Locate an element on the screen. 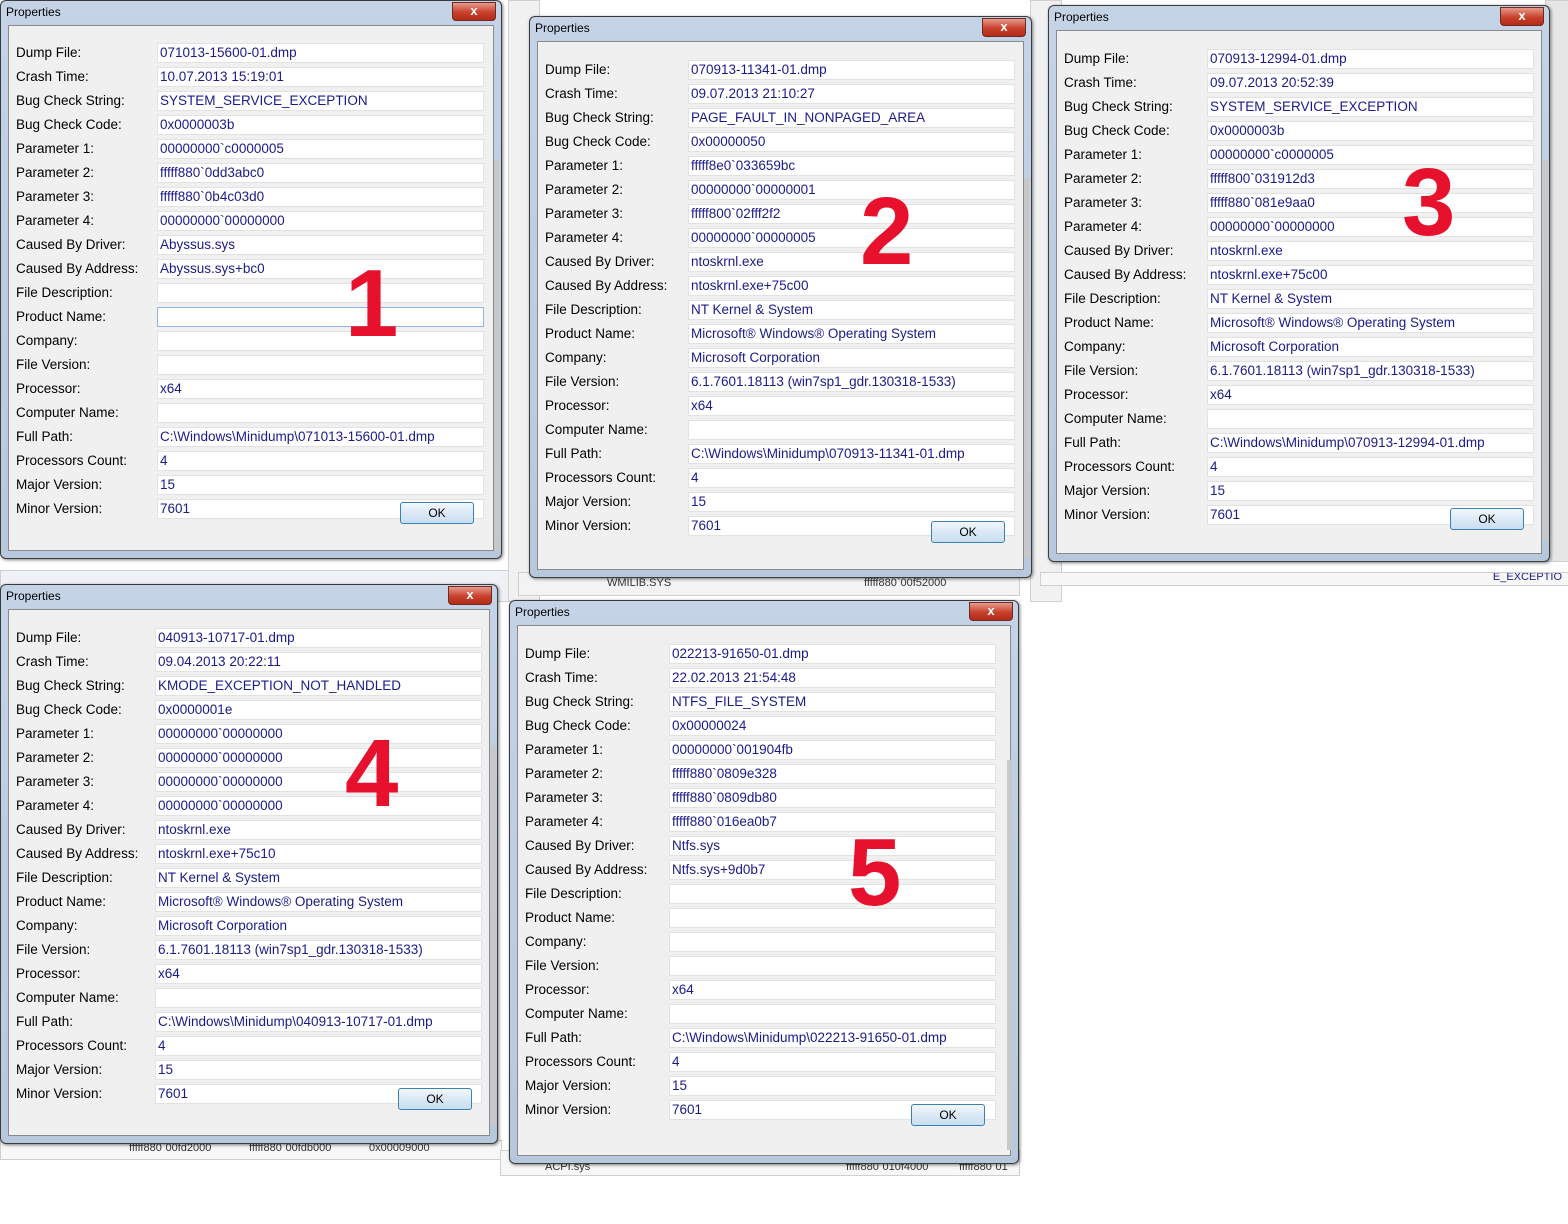 This screenshot has height=1224, width=1568. property-value-field: fffff880`0809db80 is located at coordinates (832, 798).